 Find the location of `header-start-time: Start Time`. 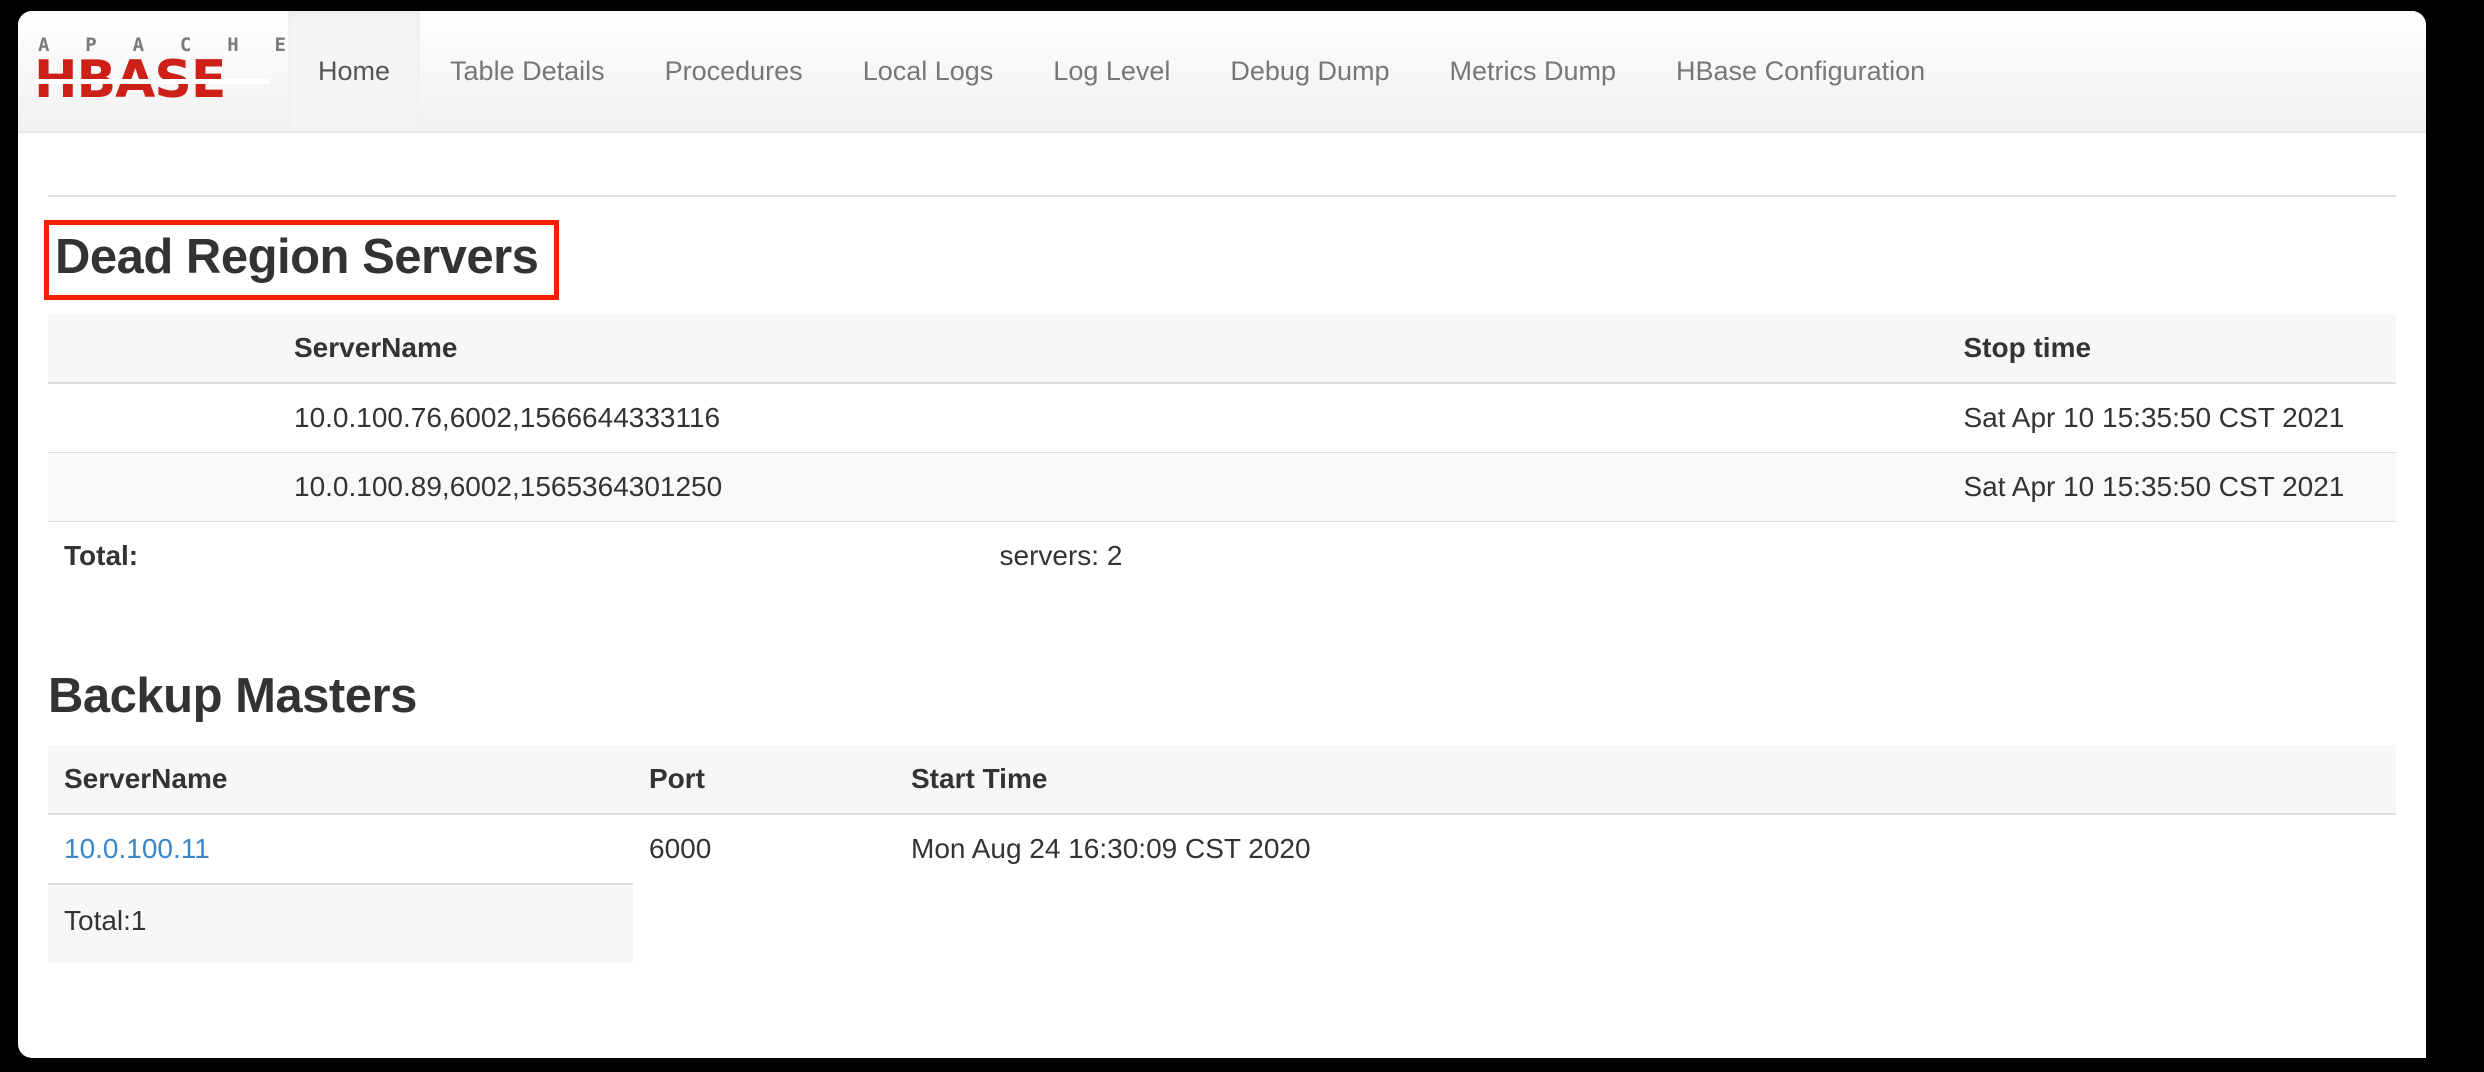

header-start-time: Start Time is located at coordinates (1645, 779).